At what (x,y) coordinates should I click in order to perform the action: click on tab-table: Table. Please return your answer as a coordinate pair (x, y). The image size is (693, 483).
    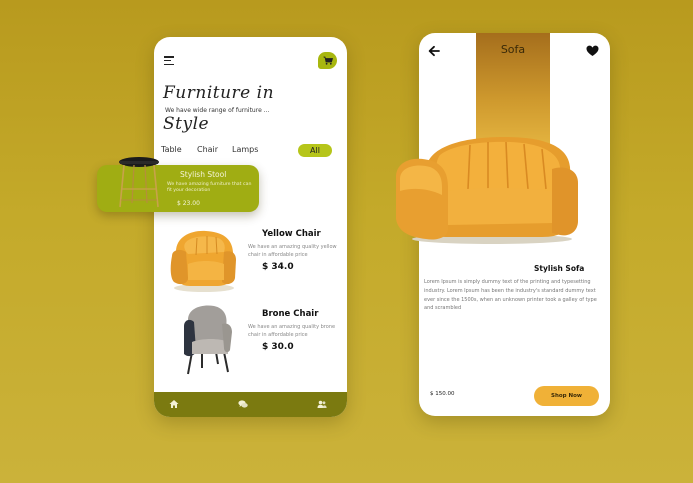
    Looking at the image, I should click on (171, 149).